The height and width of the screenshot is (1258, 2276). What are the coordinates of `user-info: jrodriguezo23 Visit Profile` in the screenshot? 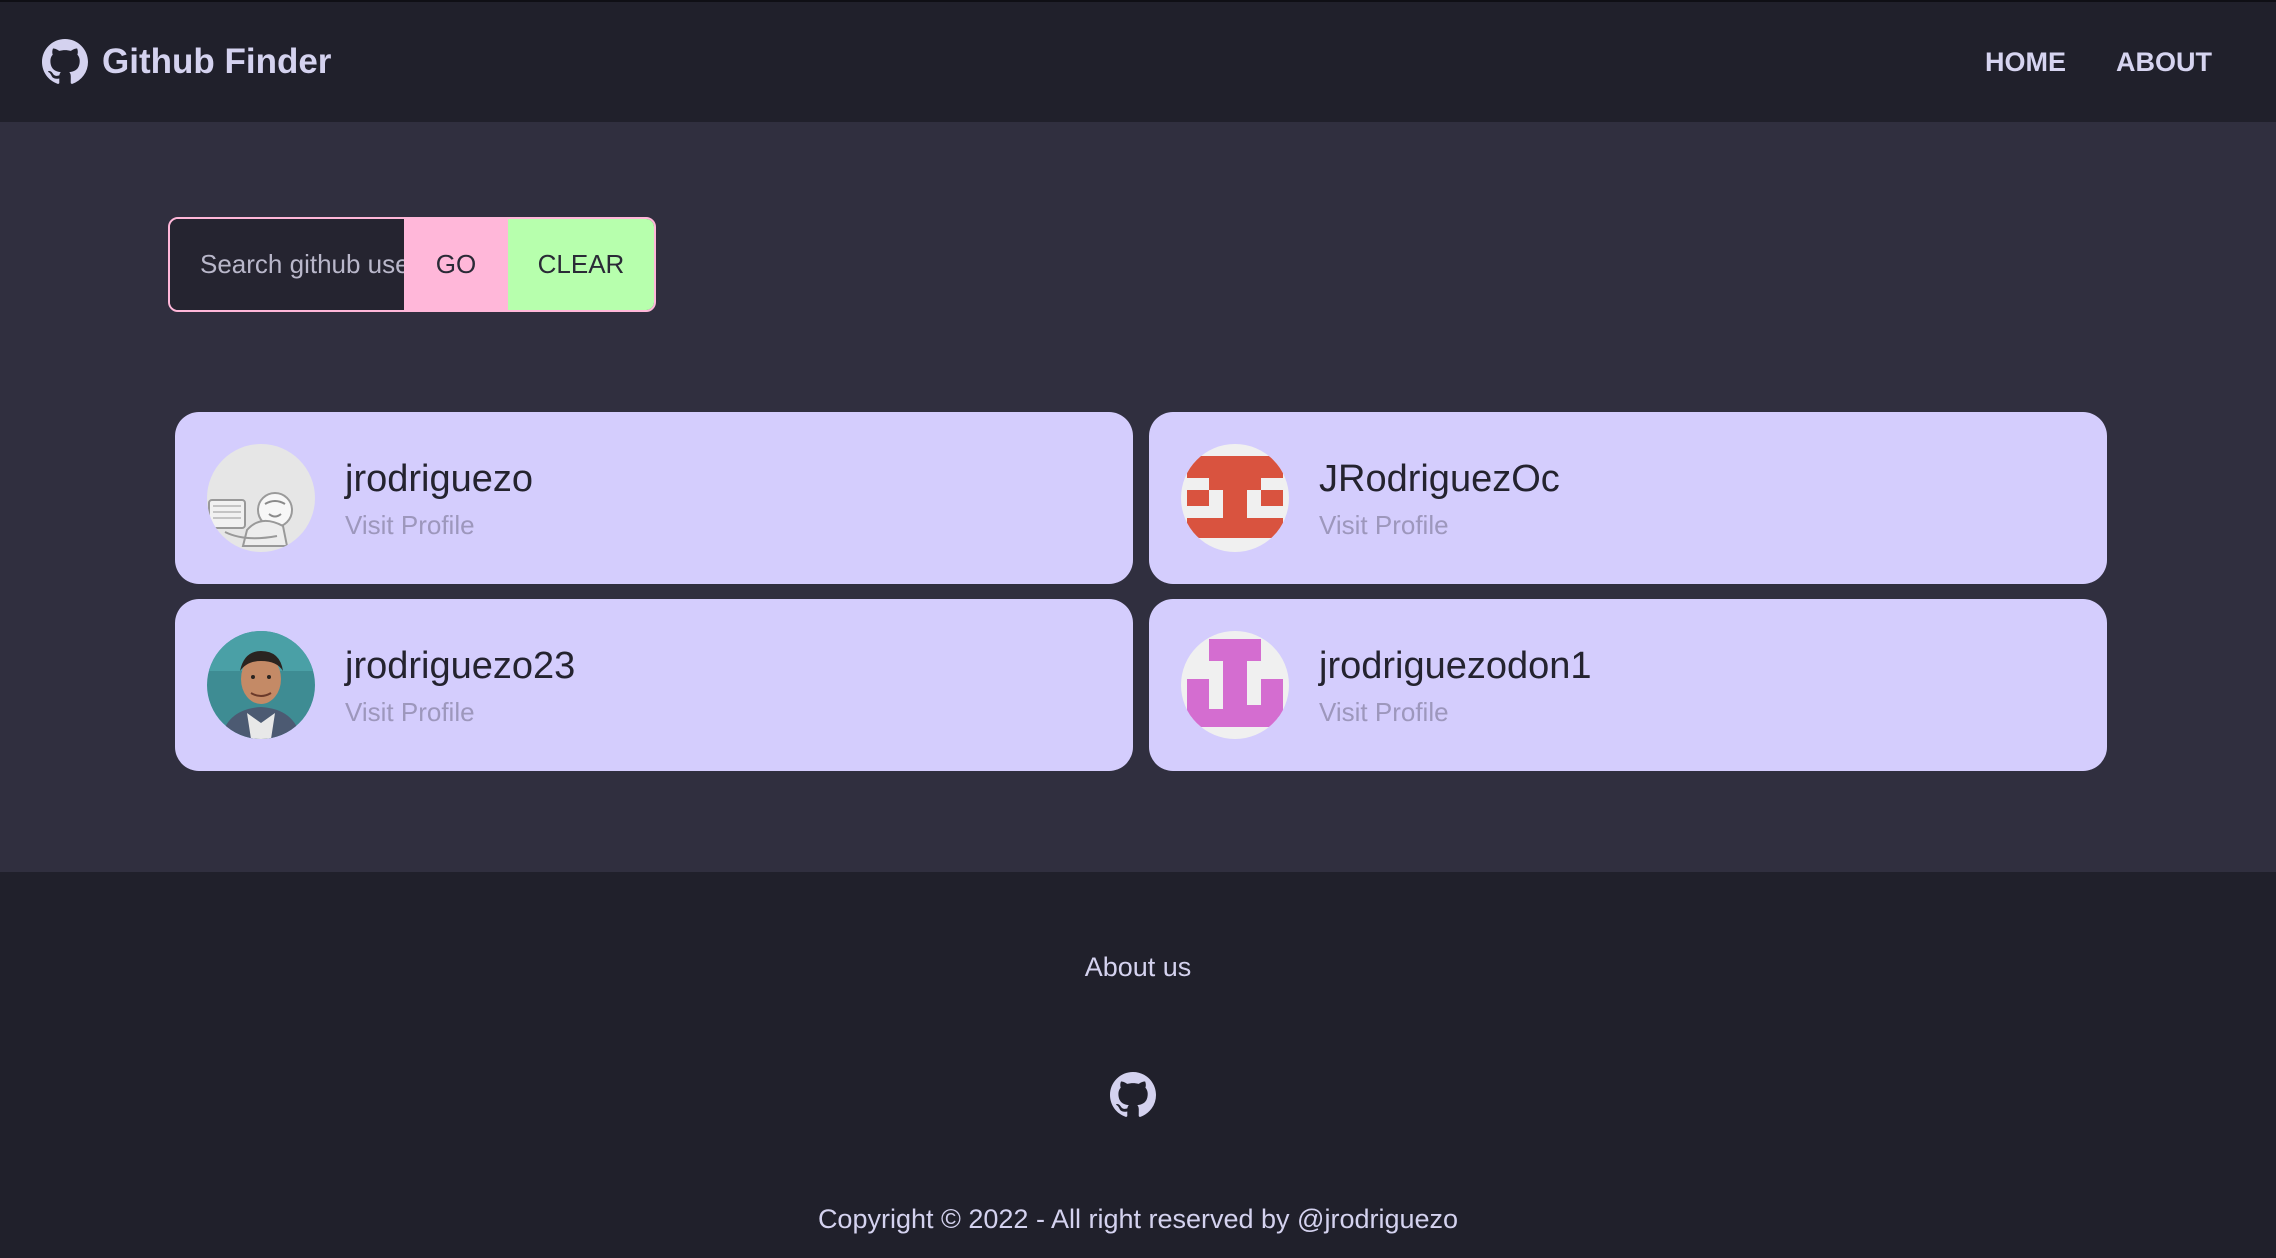 It's located at (460, 685).